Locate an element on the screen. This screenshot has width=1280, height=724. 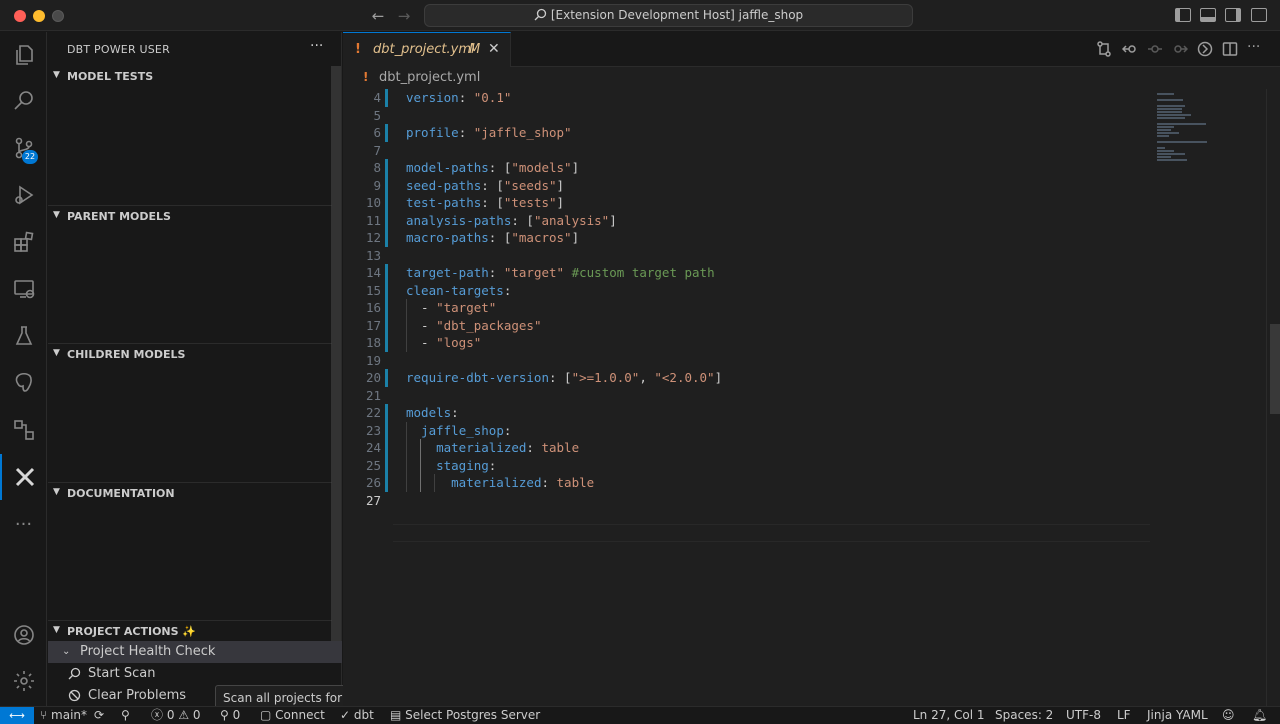
section-parent-models: ▼ PARENT MODELS is located at coordinates (190, 216).